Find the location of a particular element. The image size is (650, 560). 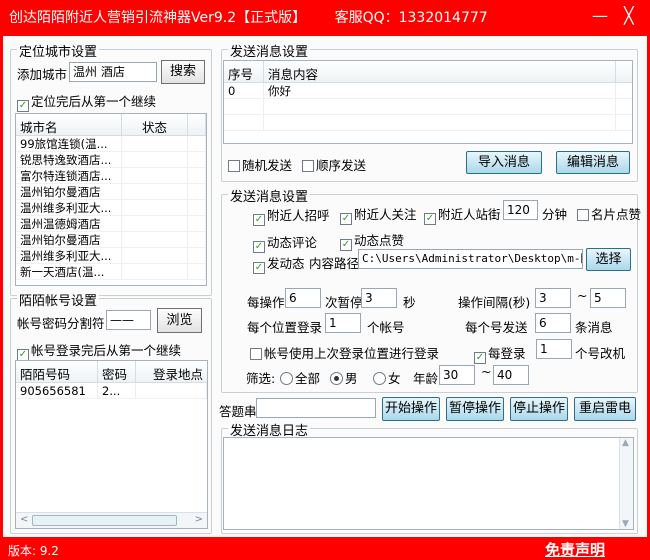

messages-label: 条消息 is located at coordinates (594, 327).